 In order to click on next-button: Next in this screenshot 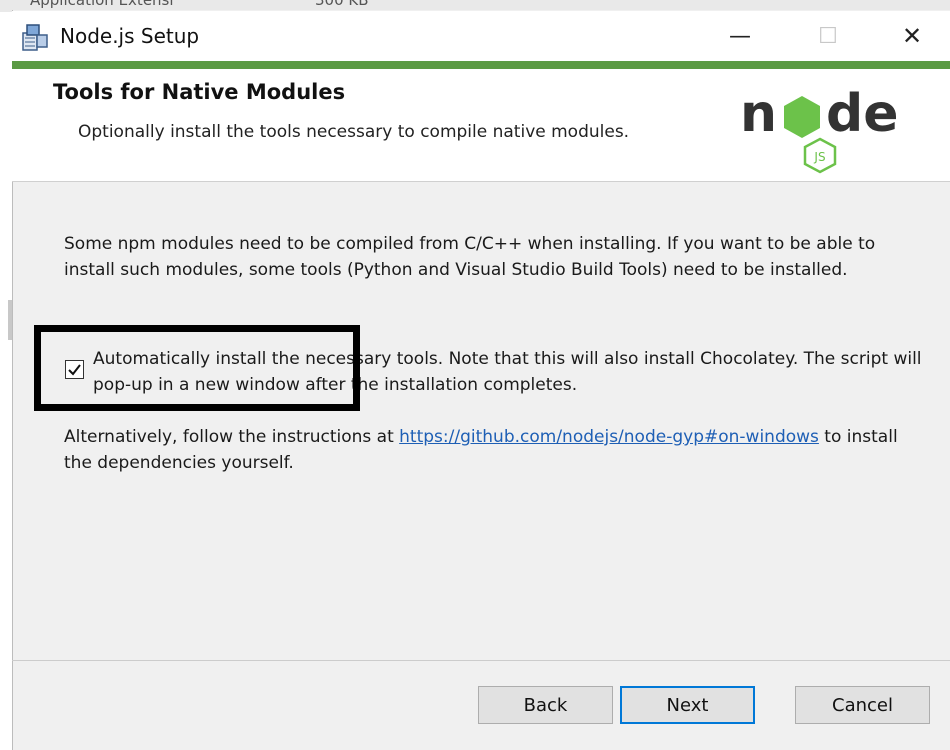, I will do `click(687, 705)`.